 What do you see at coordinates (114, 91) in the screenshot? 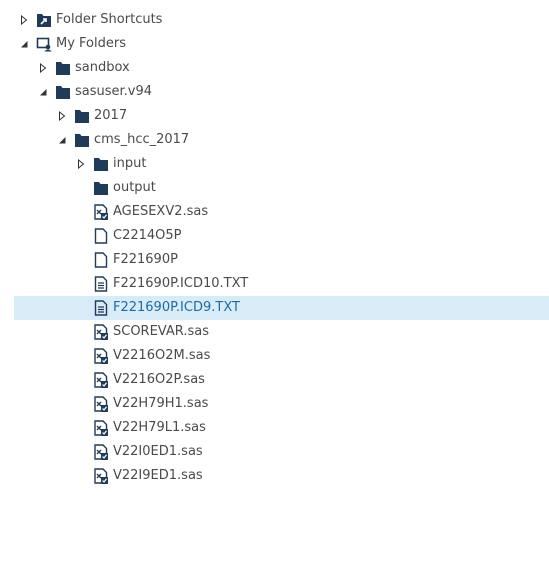
I see `tree-item-label: sasuser.v94` at bounding box center [114, 91].